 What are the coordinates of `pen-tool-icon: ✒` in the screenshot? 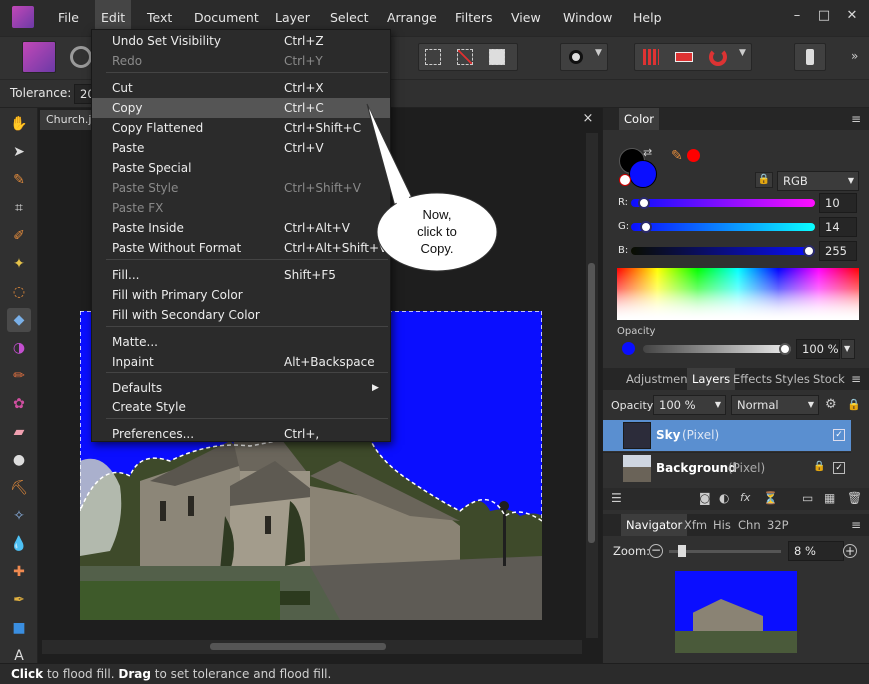 It's located at (19, 600).